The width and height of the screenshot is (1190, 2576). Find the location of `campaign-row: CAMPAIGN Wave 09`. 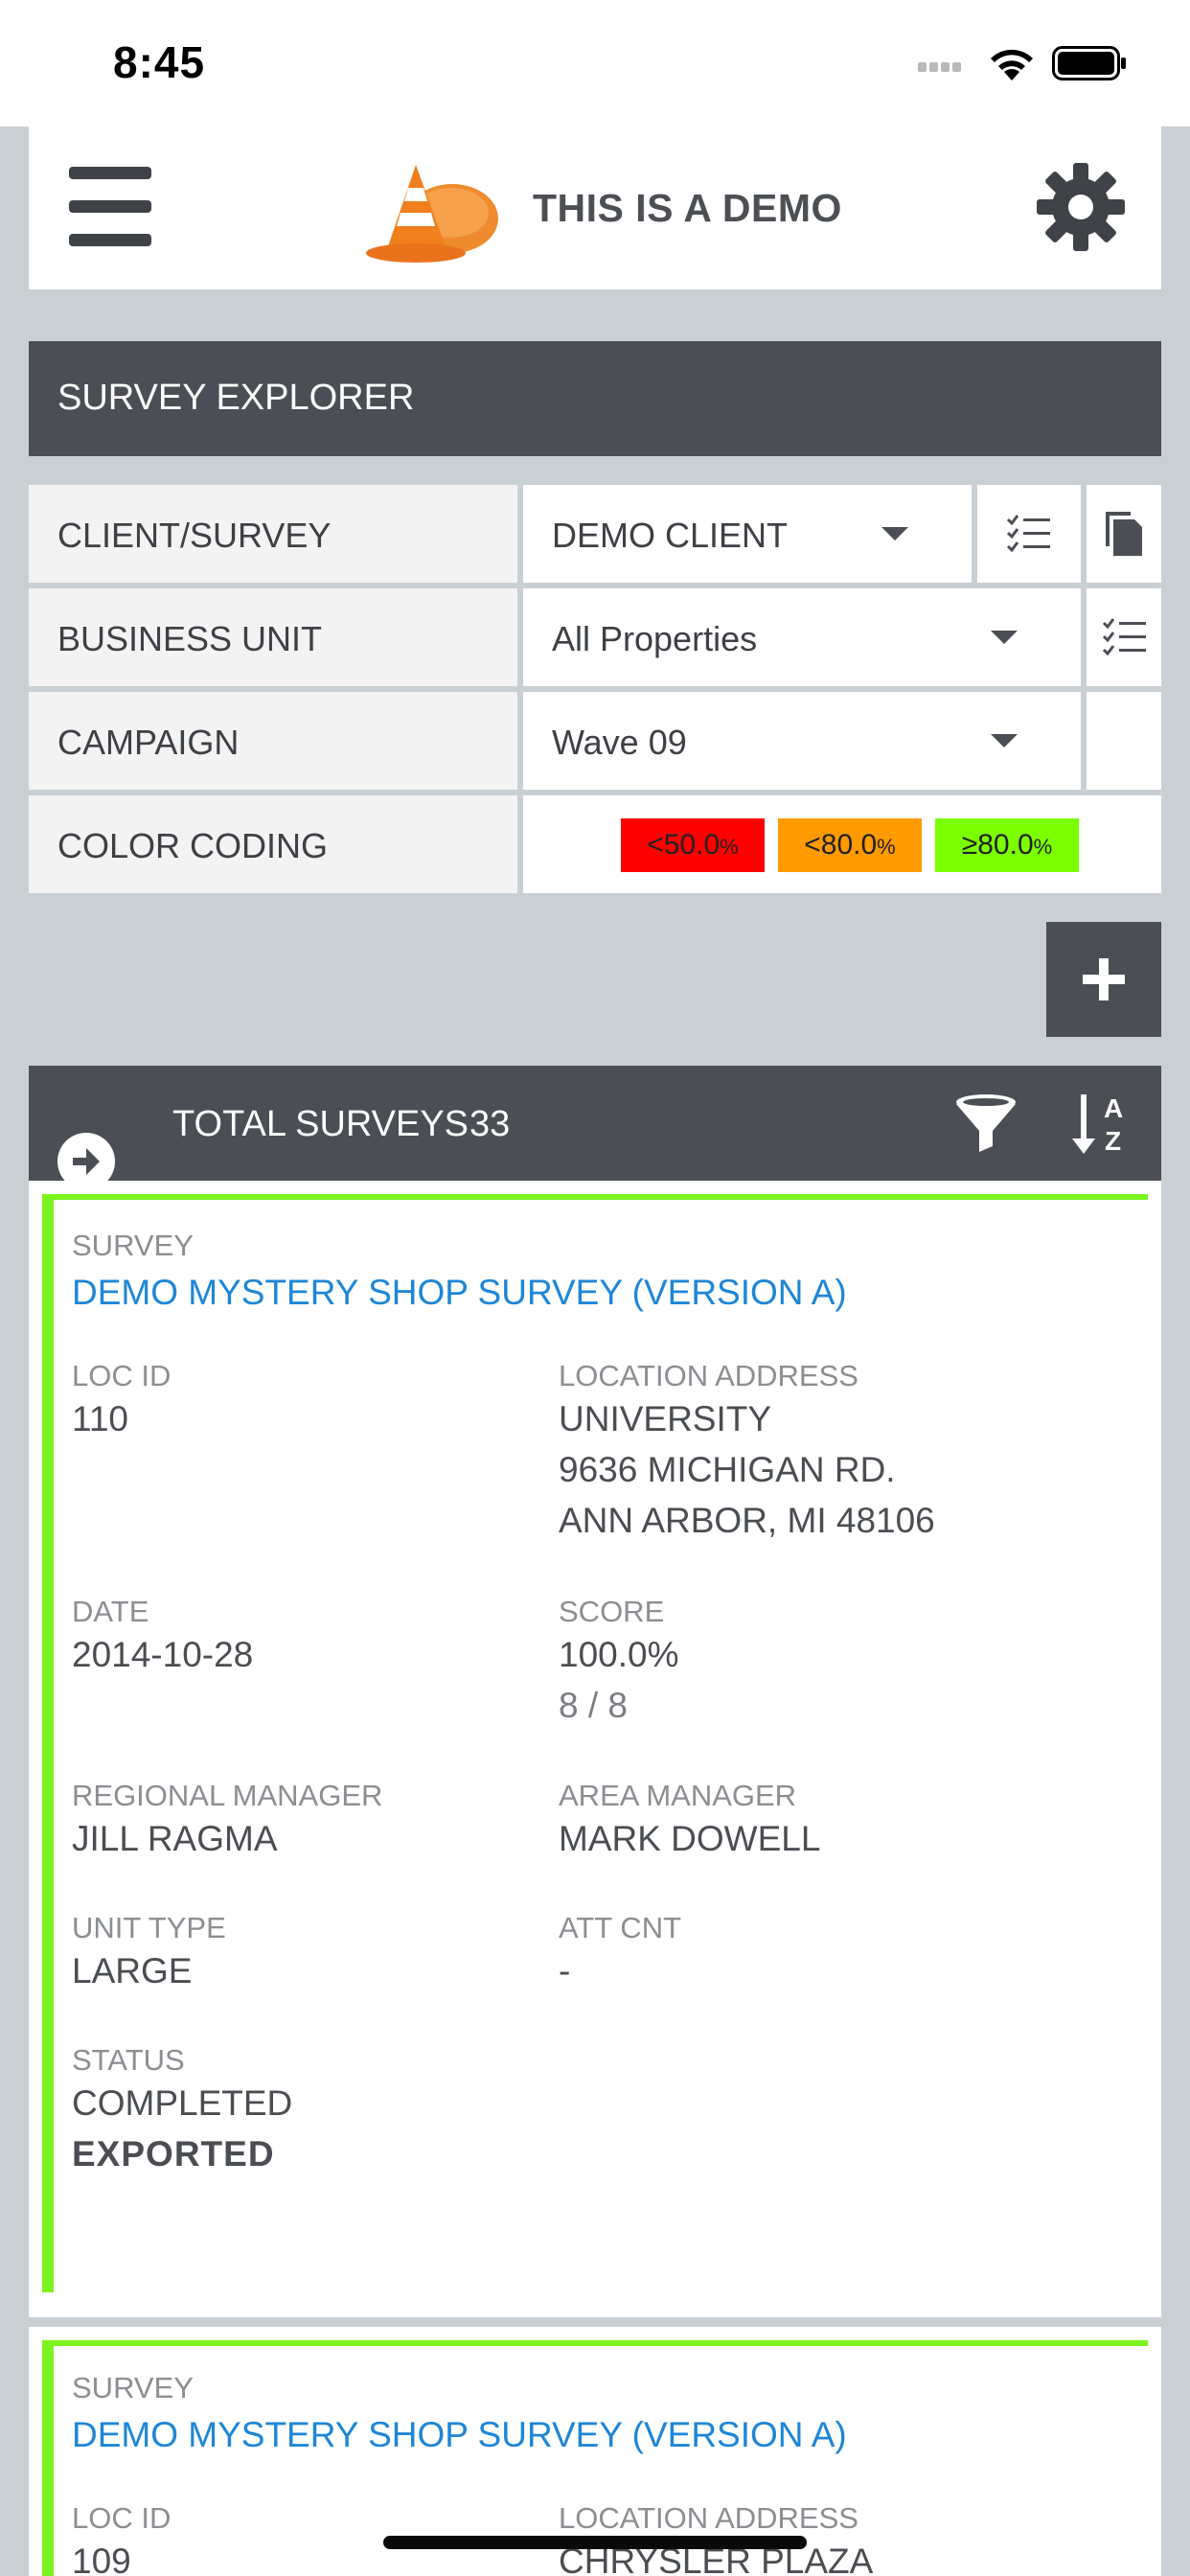

campaign-row: CAMPAIGN Wave 09 is located at coordinates (595, 741).